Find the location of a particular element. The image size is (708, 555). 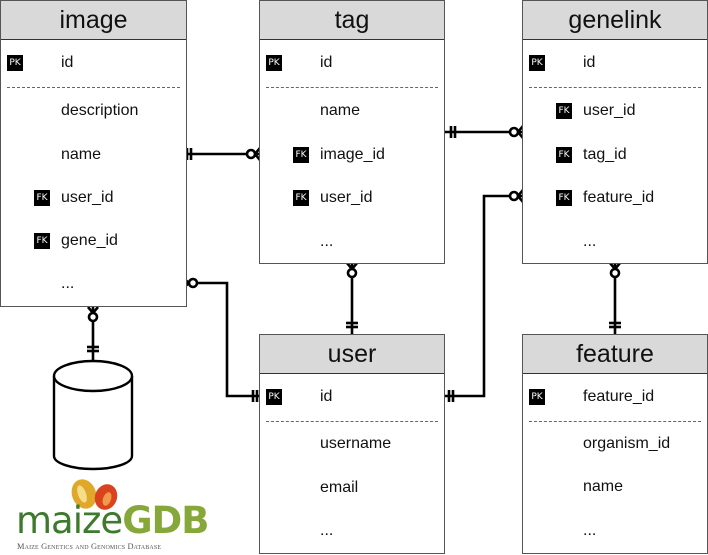

logo-wordmark: maizeGDB is located at coordinates (112, 520).